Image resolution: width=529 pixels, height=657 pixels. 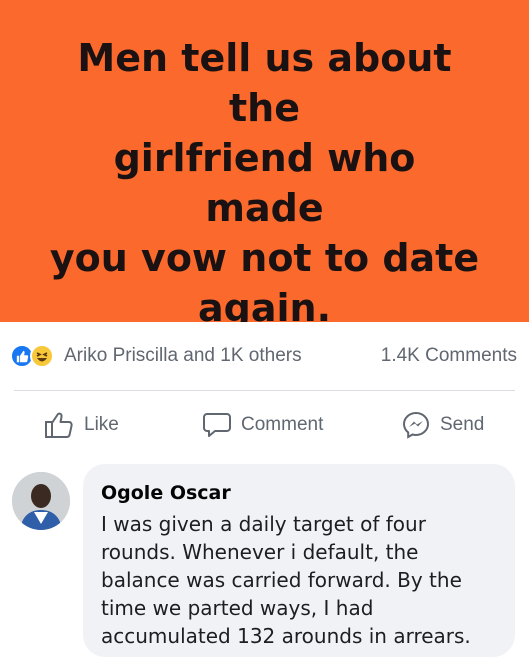 What do you see at coordinates (41, 501) in the screenshot?
I see `avatar` at bounding box center [41, 501].